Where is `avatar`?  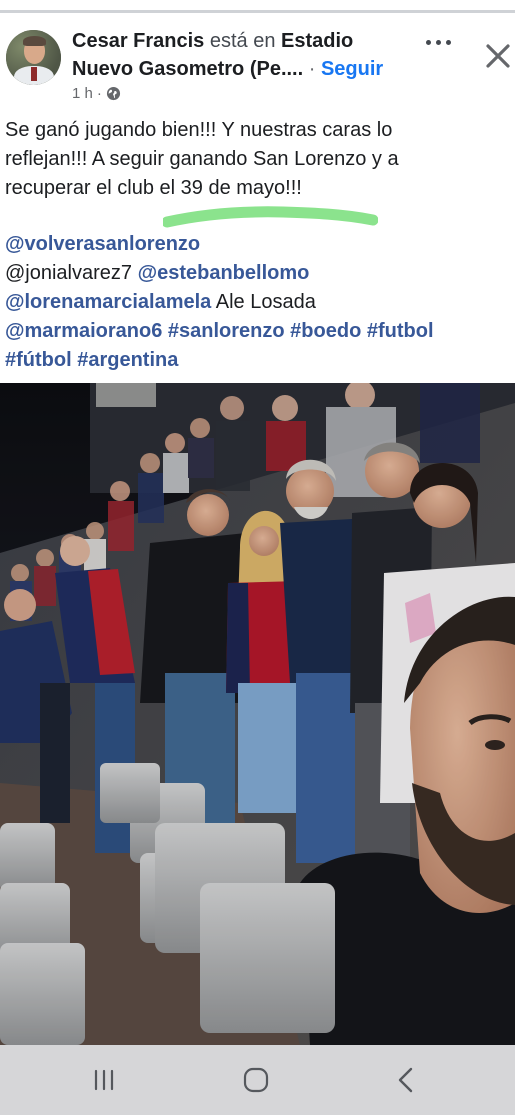 avatar is located at coordinates (33, 57).